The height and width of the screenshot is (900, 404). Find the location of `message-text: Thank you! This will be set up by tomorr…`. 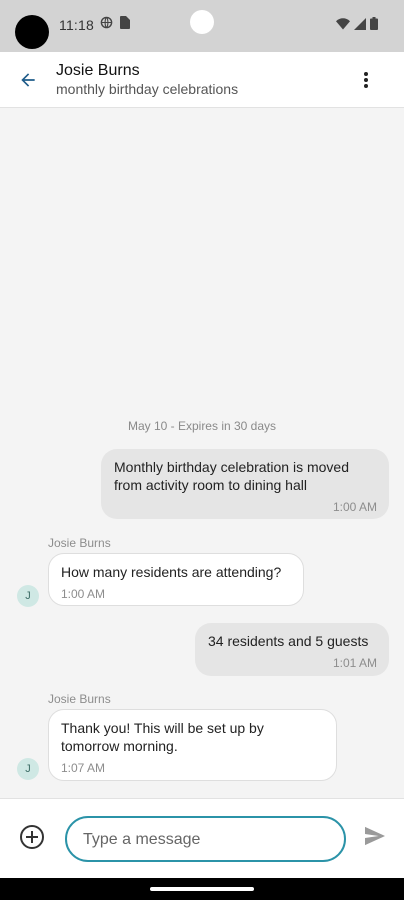

message-text: Thank you! This will be set up by tomorr… is located at coordinates (162, 737).